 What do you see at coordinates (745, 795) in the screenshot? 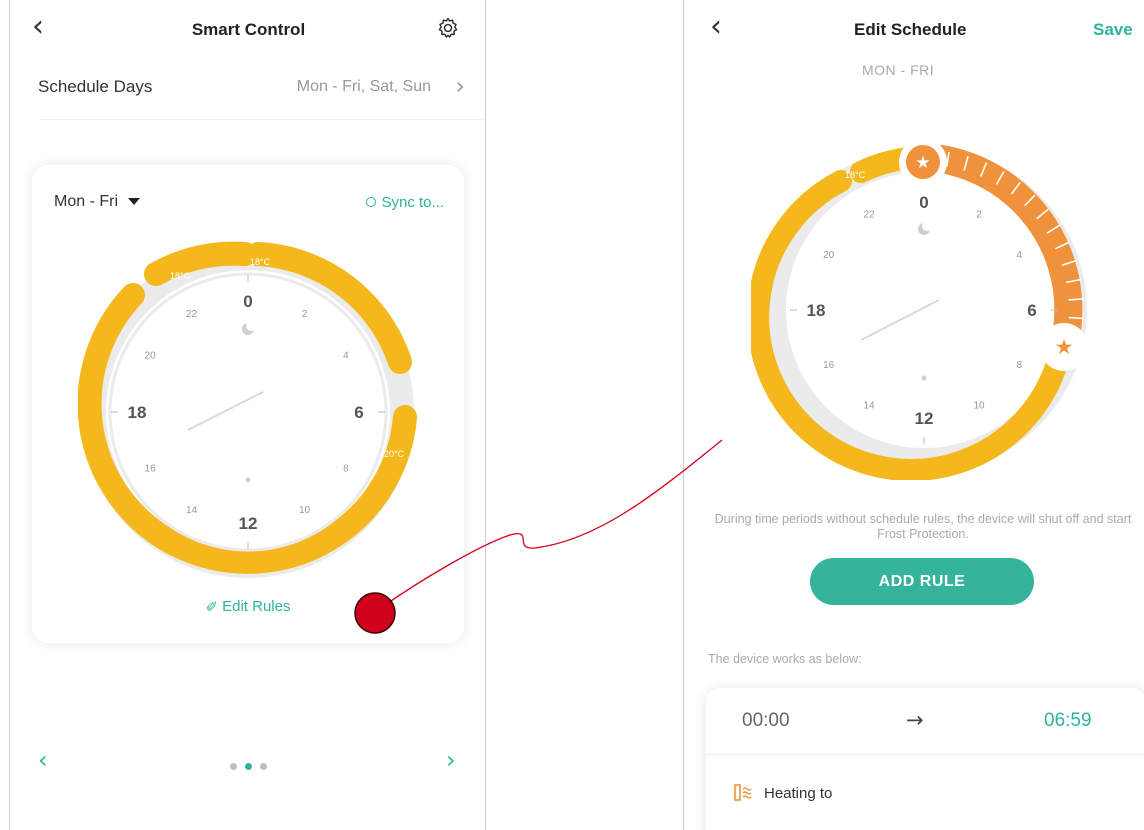
I see `heating-icon` at bounding box center [745, 795].